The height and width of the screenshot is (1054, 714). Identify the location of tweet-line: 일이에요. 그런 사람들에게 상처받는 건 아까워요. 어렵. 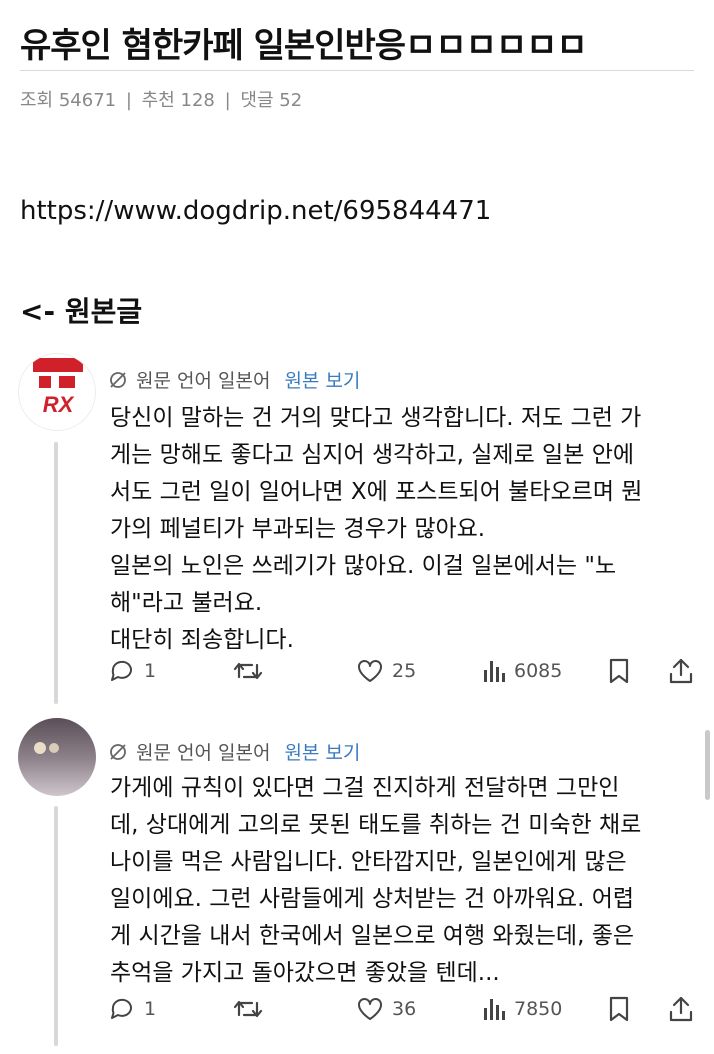
(372, 899).